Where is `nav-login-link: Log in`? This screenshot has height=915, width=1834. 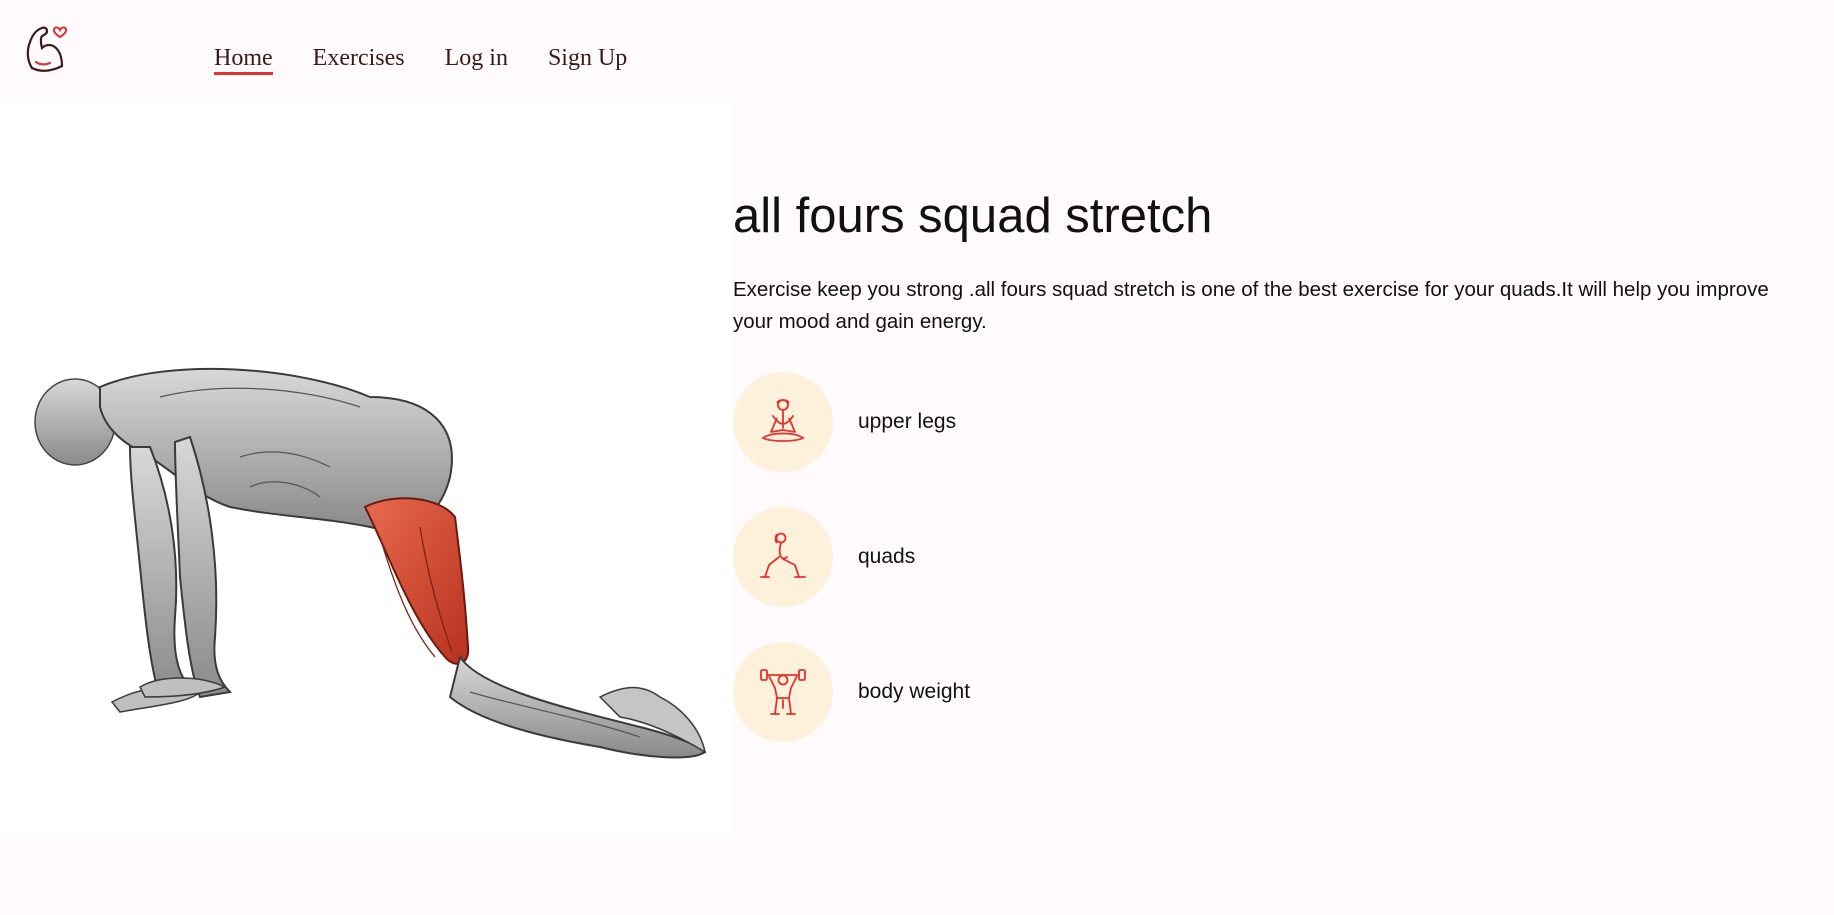 nav-login-link: Log in is located at coordinates (476, 60).